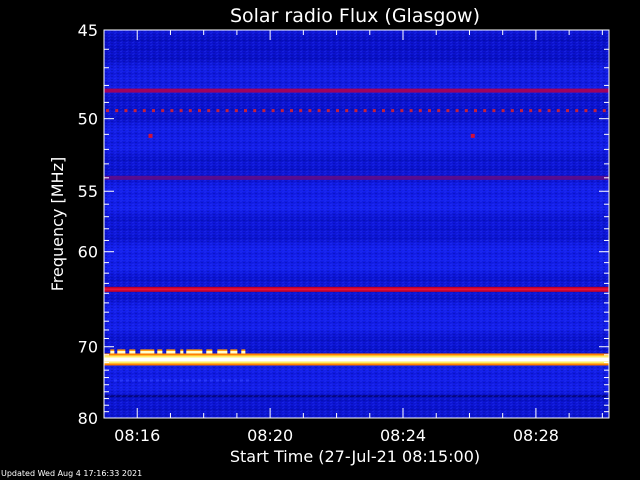 This screenshot has height=480, width=640. Describe the element at coordinates (88, 191) in the screenshot. I see `y-tick-label: 55` at that location.